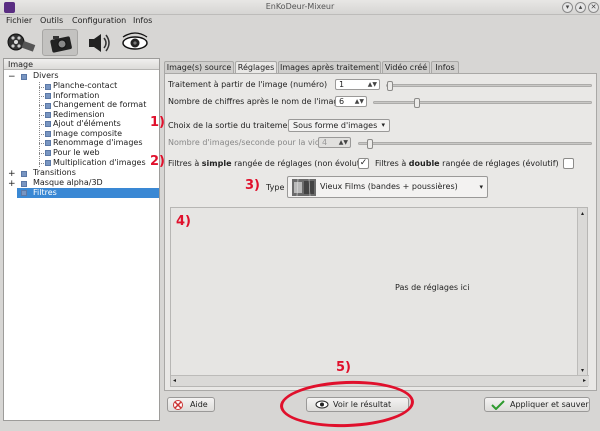  I want to click on traitement-label: Traitement à partir de l'image (numéro), so click(248, 84).